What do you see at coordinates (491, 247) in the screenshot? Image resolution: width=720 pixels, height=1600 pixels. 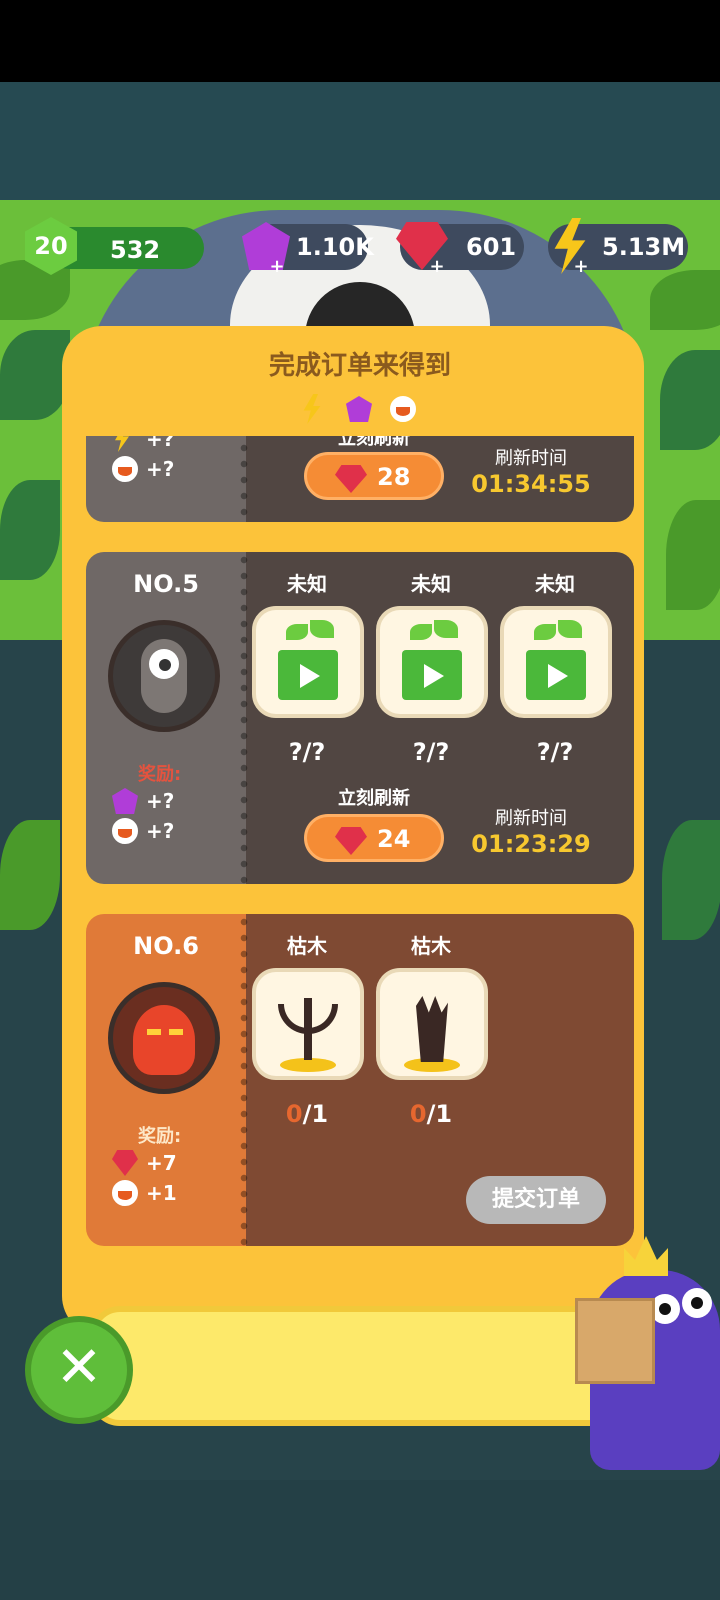 I see `red-gem-value: 601` at bounding box center [491, 247].